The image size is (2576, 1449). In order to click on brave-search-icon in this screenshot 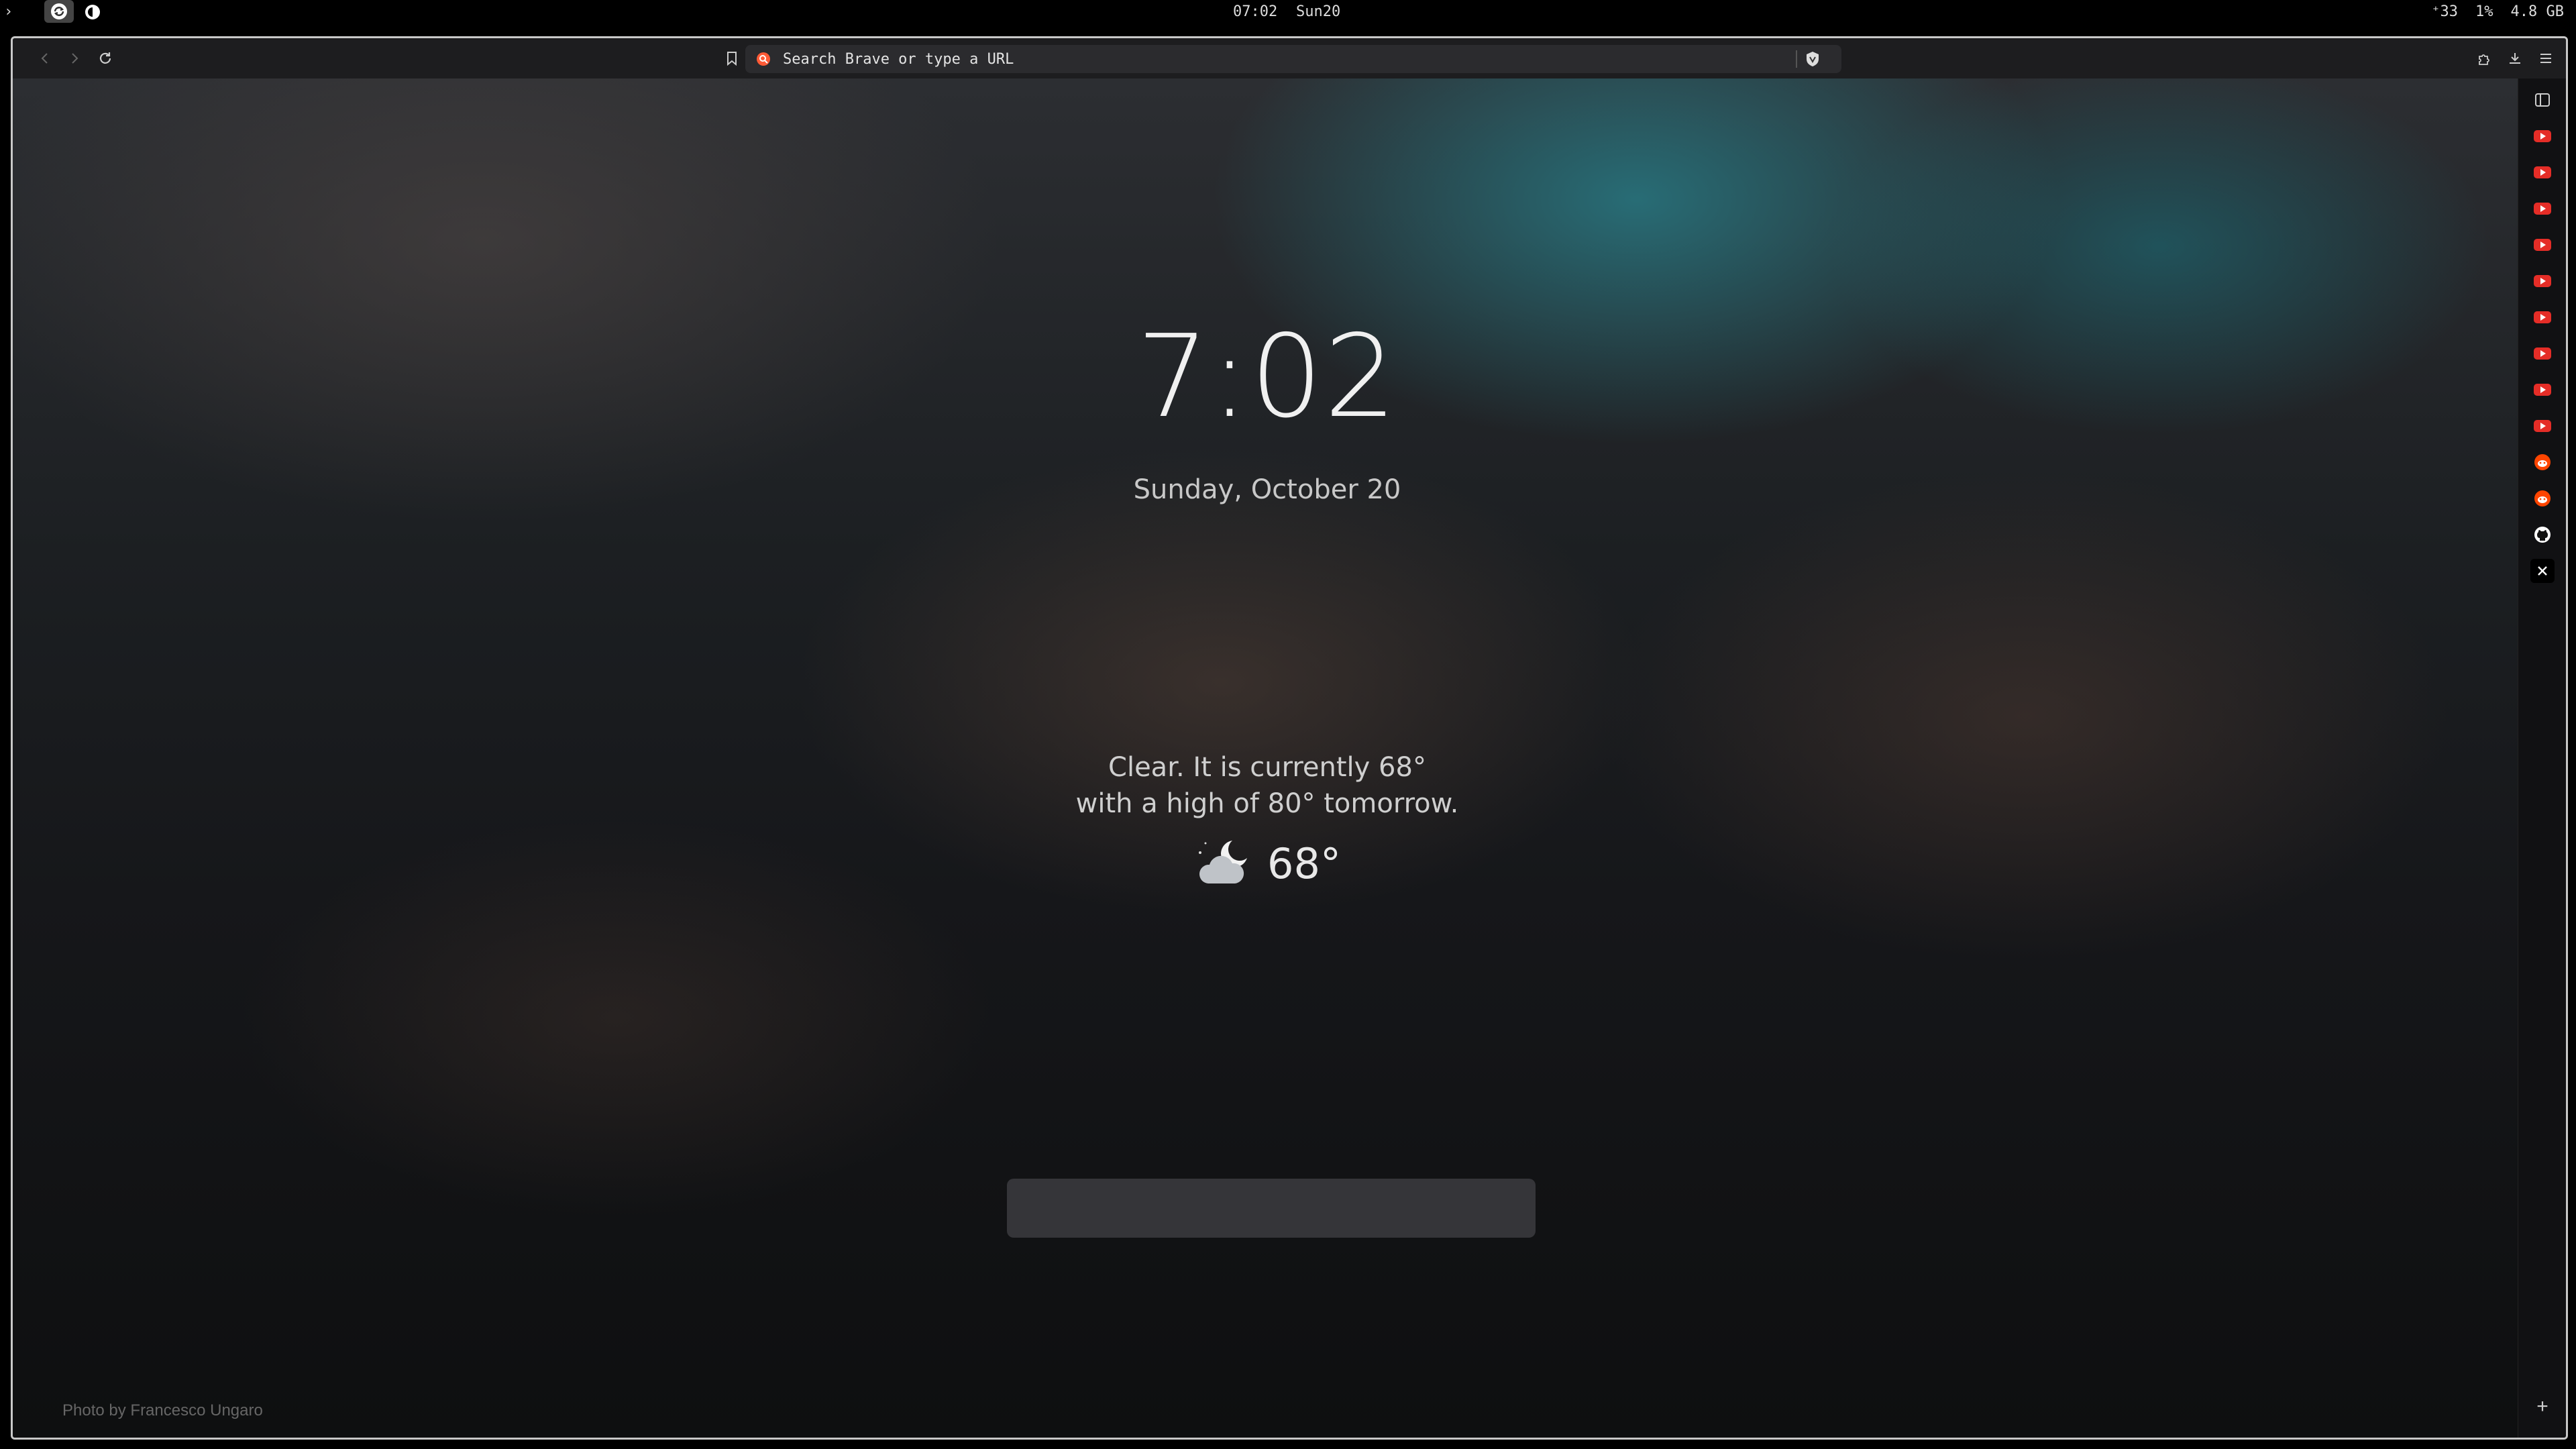, I will do `click(763, 59)`.